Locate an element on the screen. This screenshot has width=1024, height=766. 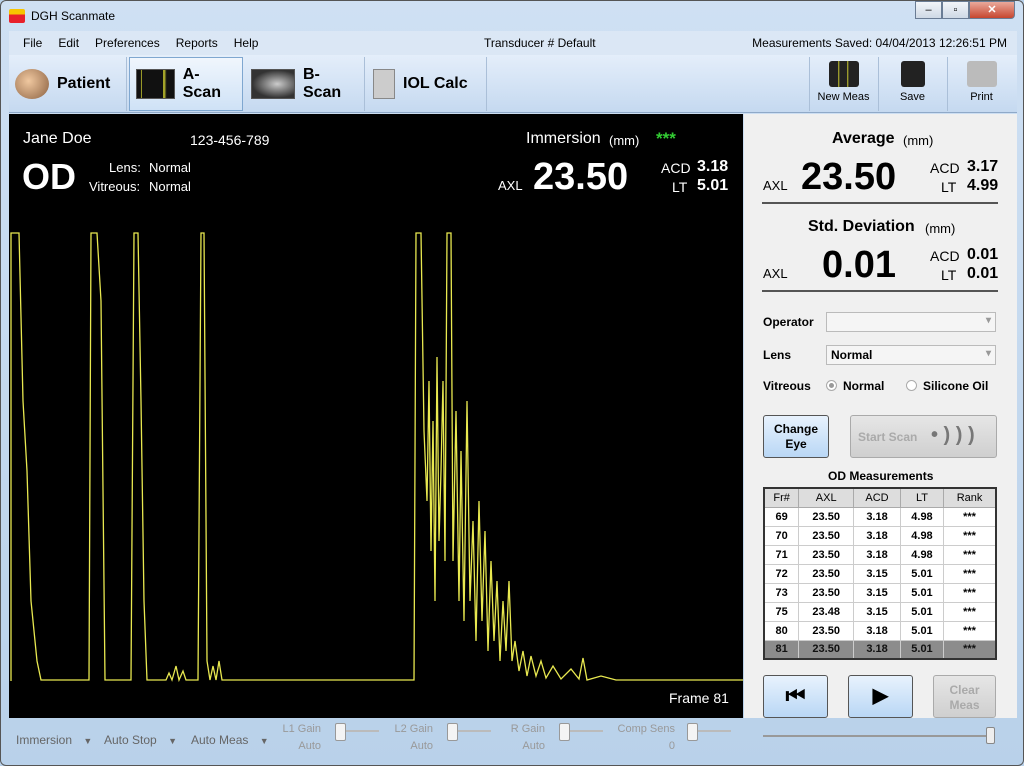
col-lt: LT is located at coordinates (922, 497).